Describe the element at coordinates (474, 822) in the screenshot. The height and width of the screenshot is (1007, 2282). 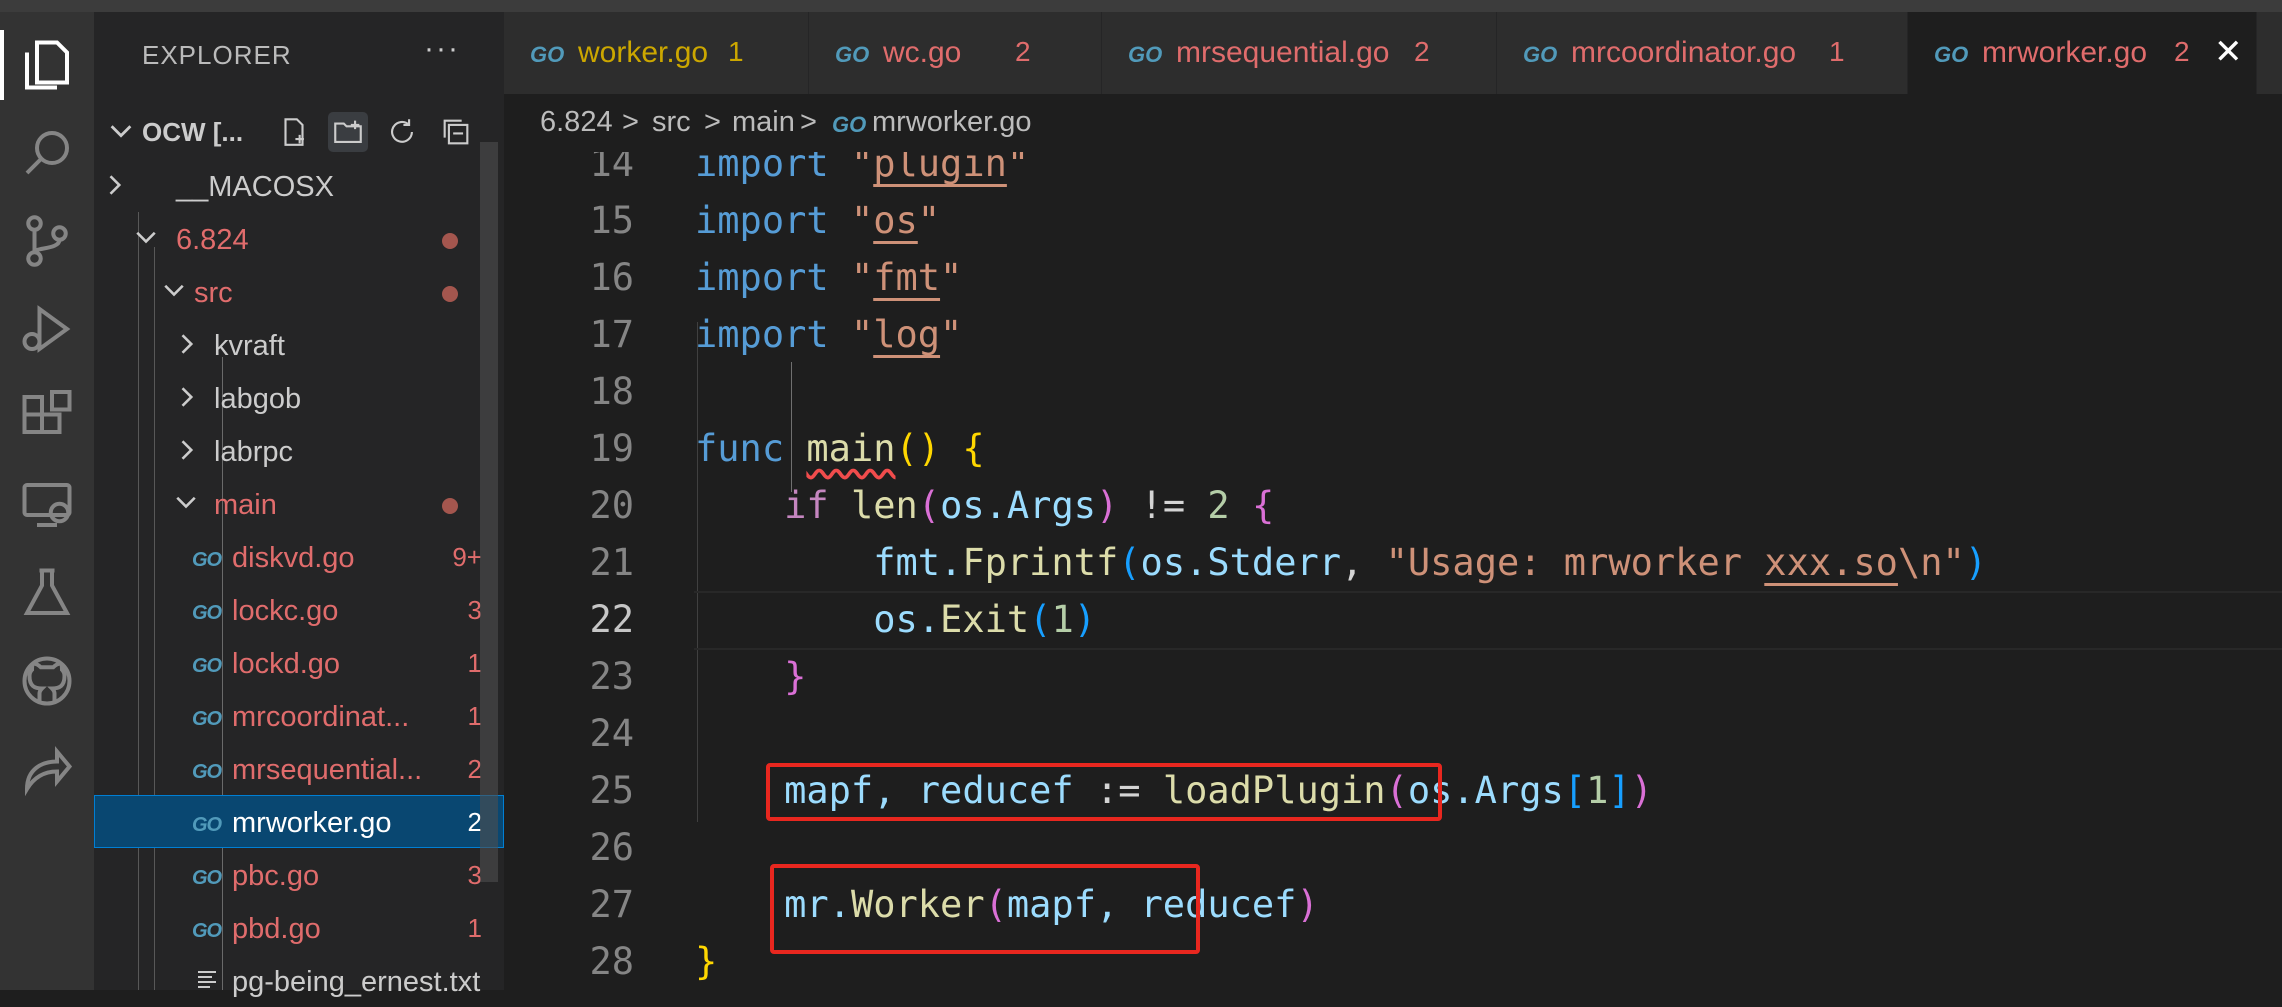
I see `problem-count: 2` at that location.